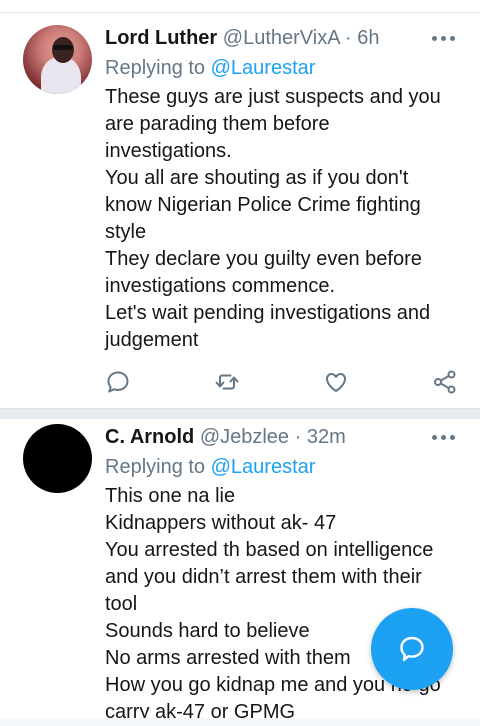  I want to click on text-line: You all are shouting as if you don't, so click(257, 178).